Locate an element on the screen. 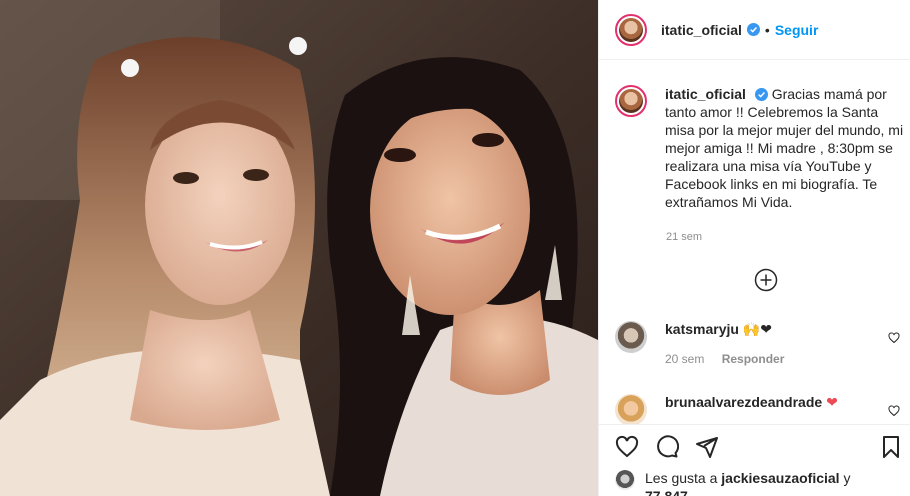 The image size is (910, 496). comment-time: 20 sem is located at coordinates (684, 359).